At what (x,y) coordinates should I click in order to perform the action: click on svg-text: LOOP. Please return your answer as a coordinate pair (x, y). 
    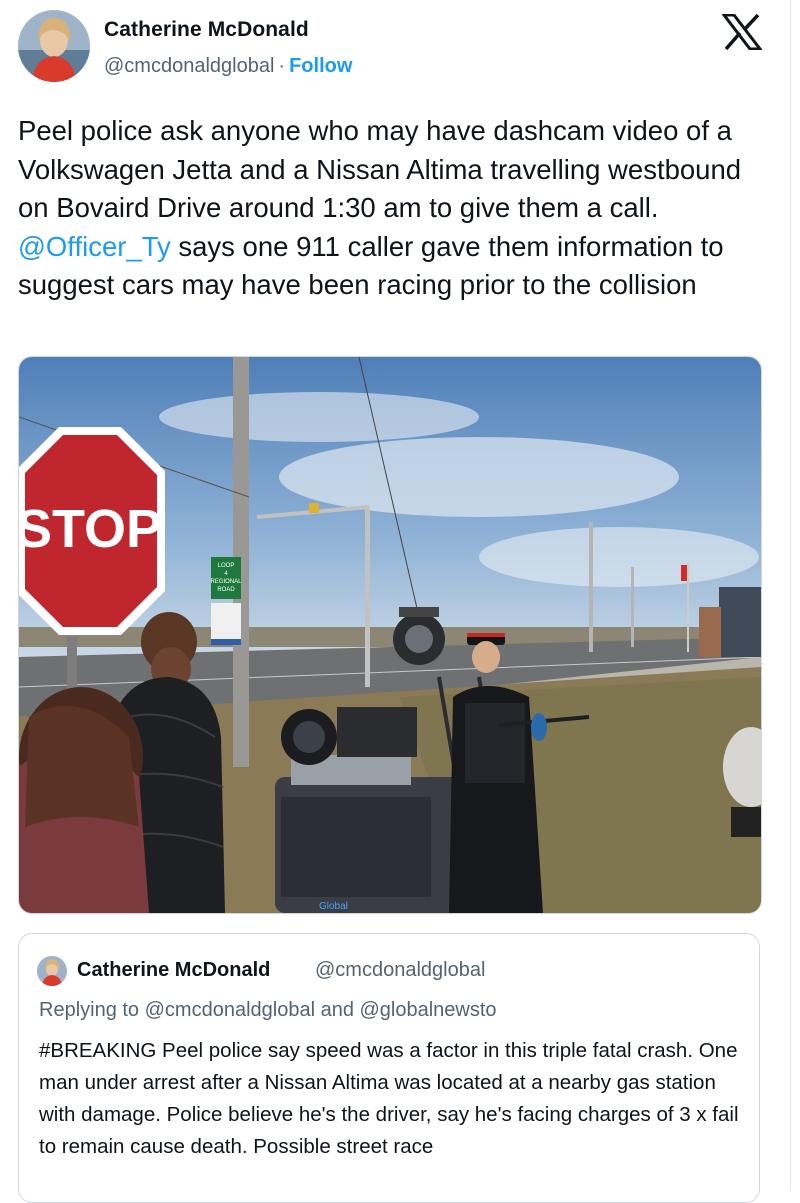
    Looking at the image, I should click on (226, 566).